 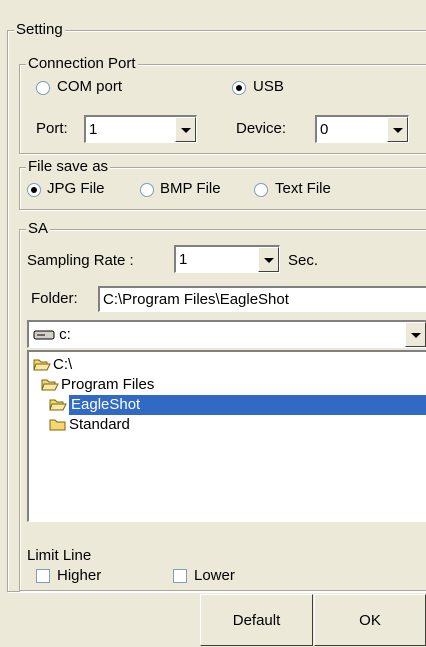 I want to click on device-dropdown-icon, so click(x=397, y=129).